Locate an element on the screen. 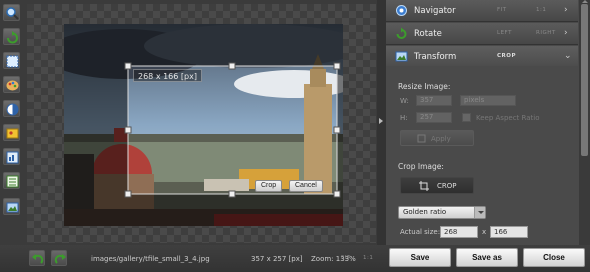  transform-crop-option: CROP is located at coordinates (506, 56).